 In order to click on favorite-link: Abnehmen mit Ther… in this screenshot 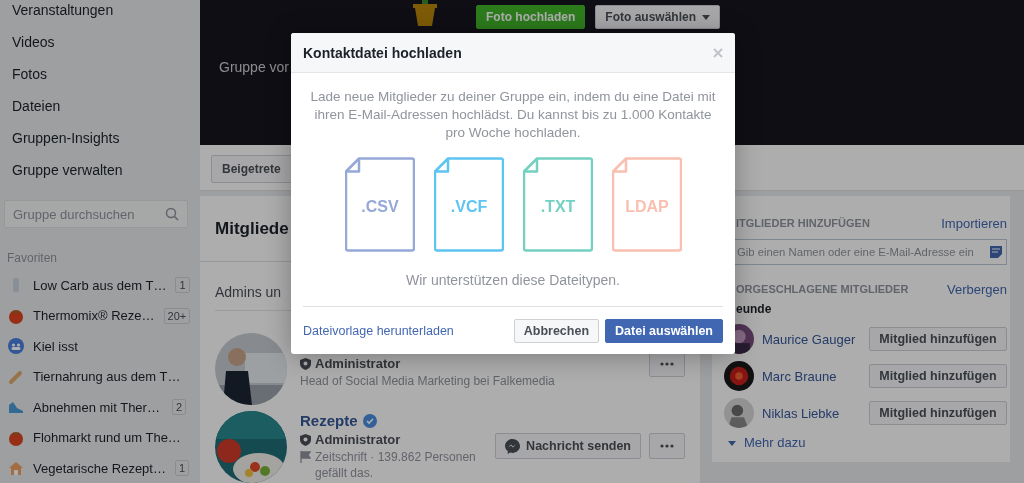, I will do `click(98, 407)`.